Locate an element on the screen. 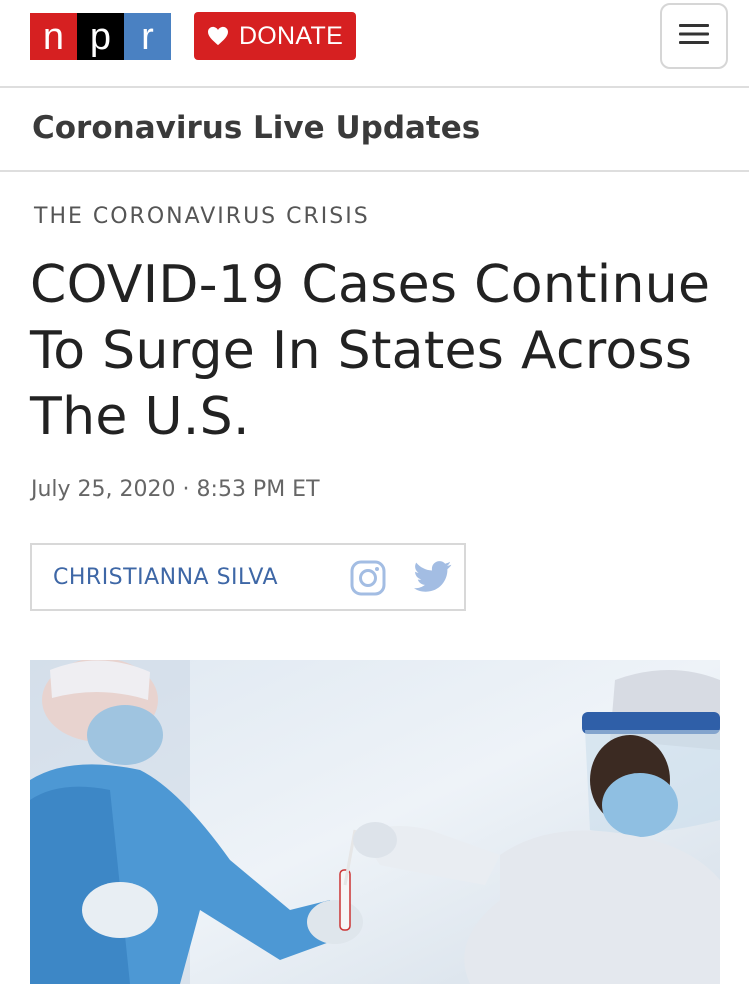 The height and width of the screenshot is (984, 749). author-name-link: CHRISTIANNA SILVA is located at coordinates (165, 577).